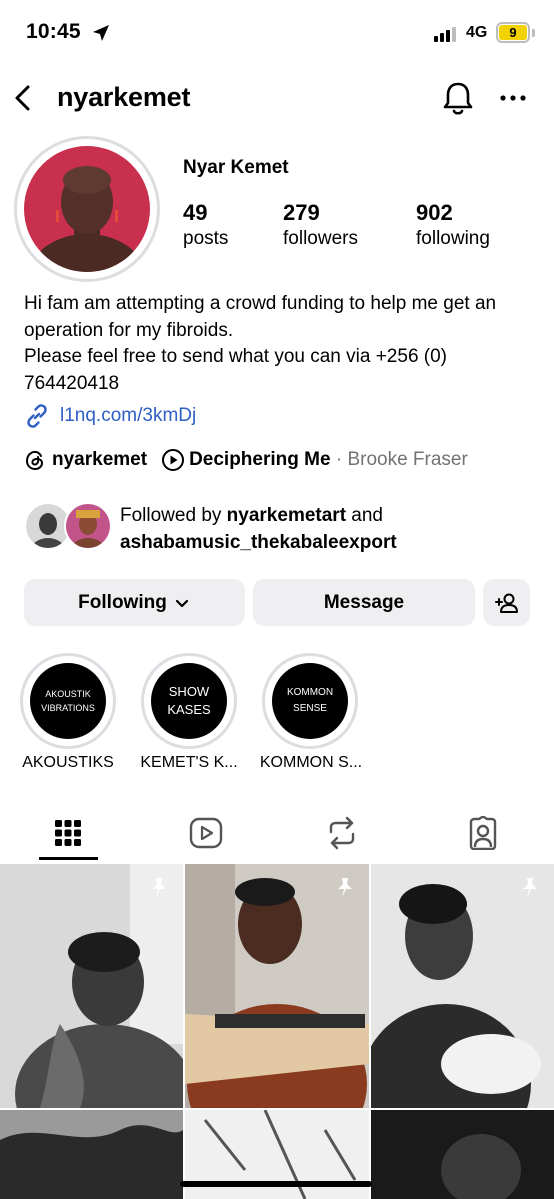 Image resolution: width=554 pixels, height=1199 pixels. What do you see at coordinates (68, 762) in the screenshot?
I see `highlight-label: AKOUSTIKS` at bounding box center [68, 762].